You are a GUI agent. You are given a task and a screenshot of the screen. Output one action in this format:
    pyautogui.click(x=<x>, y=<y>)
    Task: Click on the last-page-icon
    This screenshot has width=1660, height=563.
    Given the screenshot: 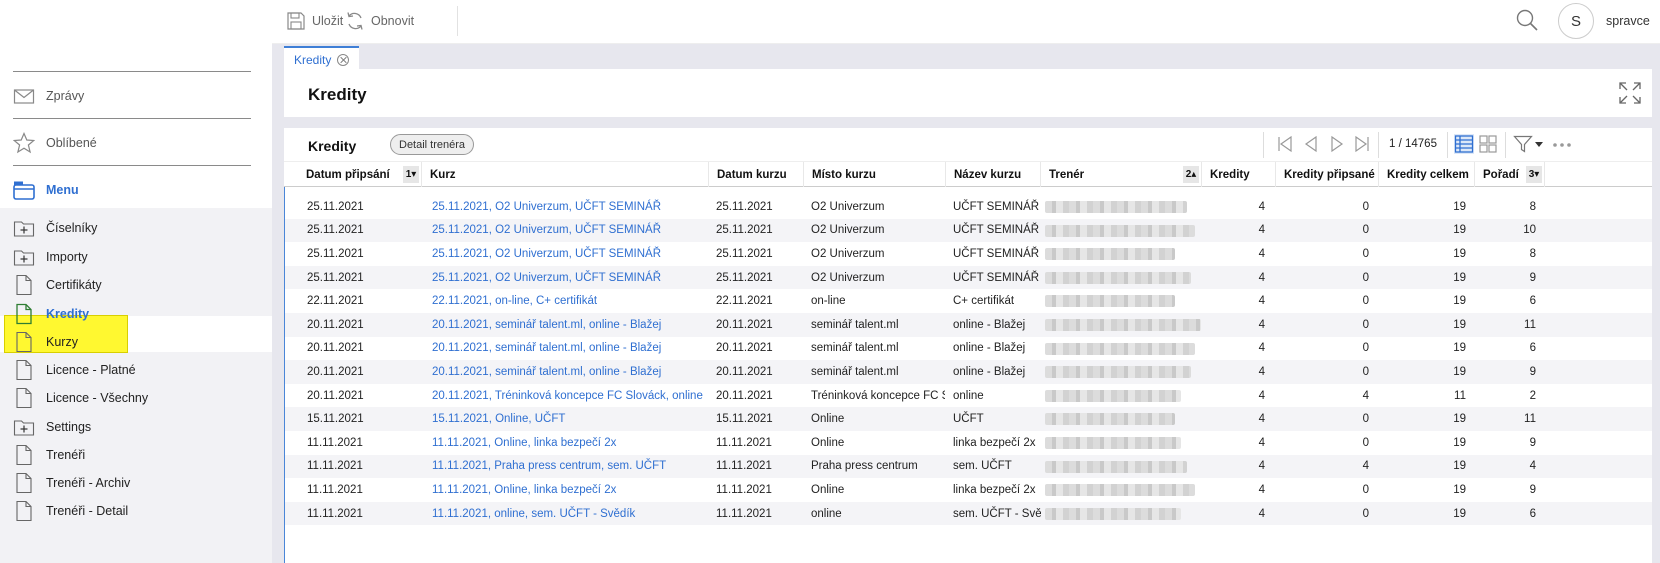 What is the action you would take?
    pyautogui.click(x=1362, y=144)
    